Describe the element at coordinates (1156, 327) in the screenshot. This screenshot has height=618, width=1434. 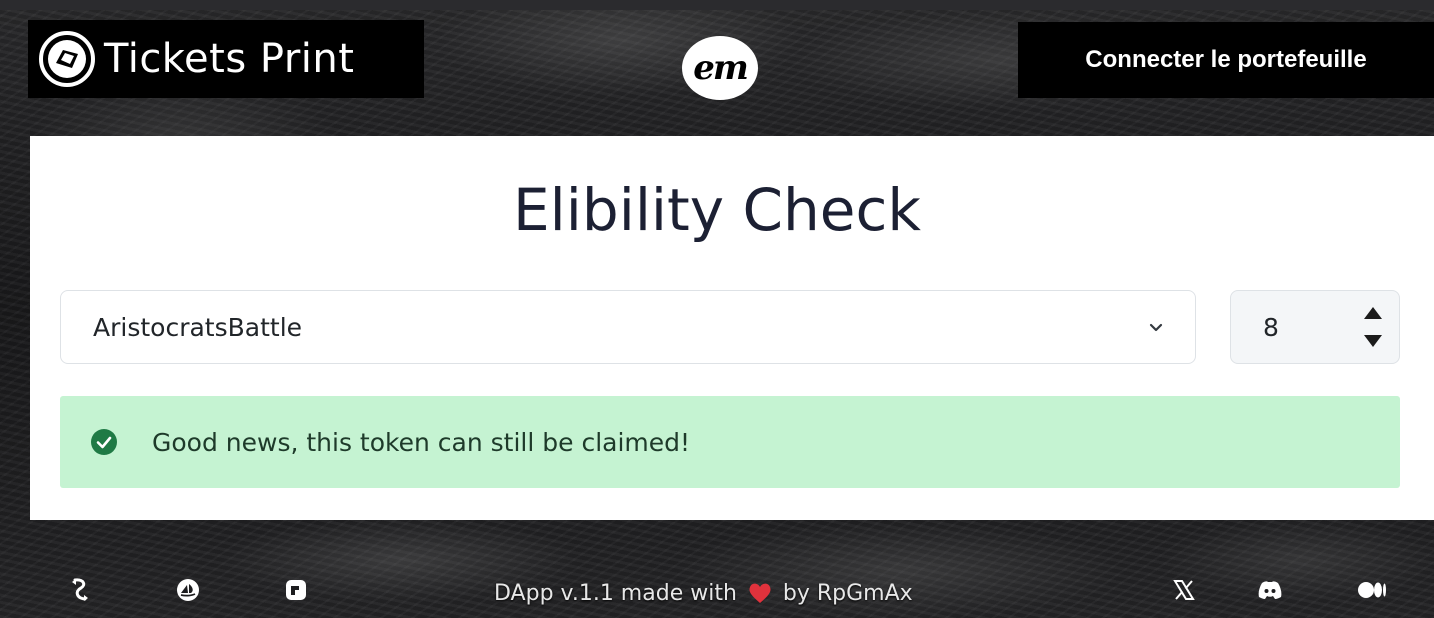
I see `chevron-down-icon` at that location.